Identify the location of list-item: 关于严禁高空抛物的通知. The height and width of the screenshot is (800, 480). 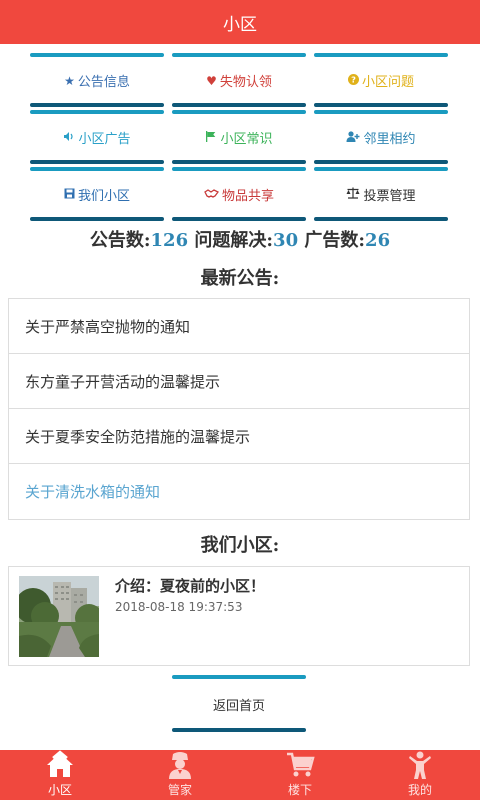
(239, 326).